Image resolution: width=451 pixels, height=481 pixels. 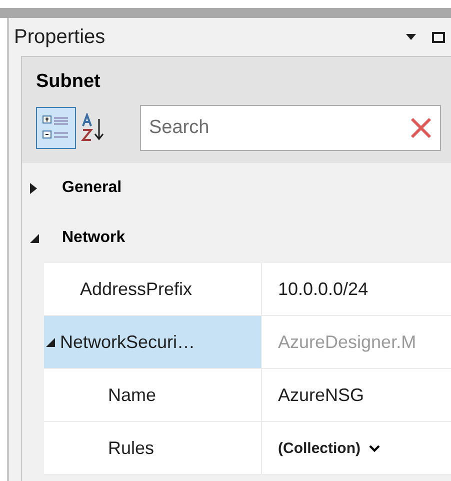 What do you see at coordinates (411, 37) in the screenshot?
I see `dropdown-arrow-icon` at bounding box center [411, 37].